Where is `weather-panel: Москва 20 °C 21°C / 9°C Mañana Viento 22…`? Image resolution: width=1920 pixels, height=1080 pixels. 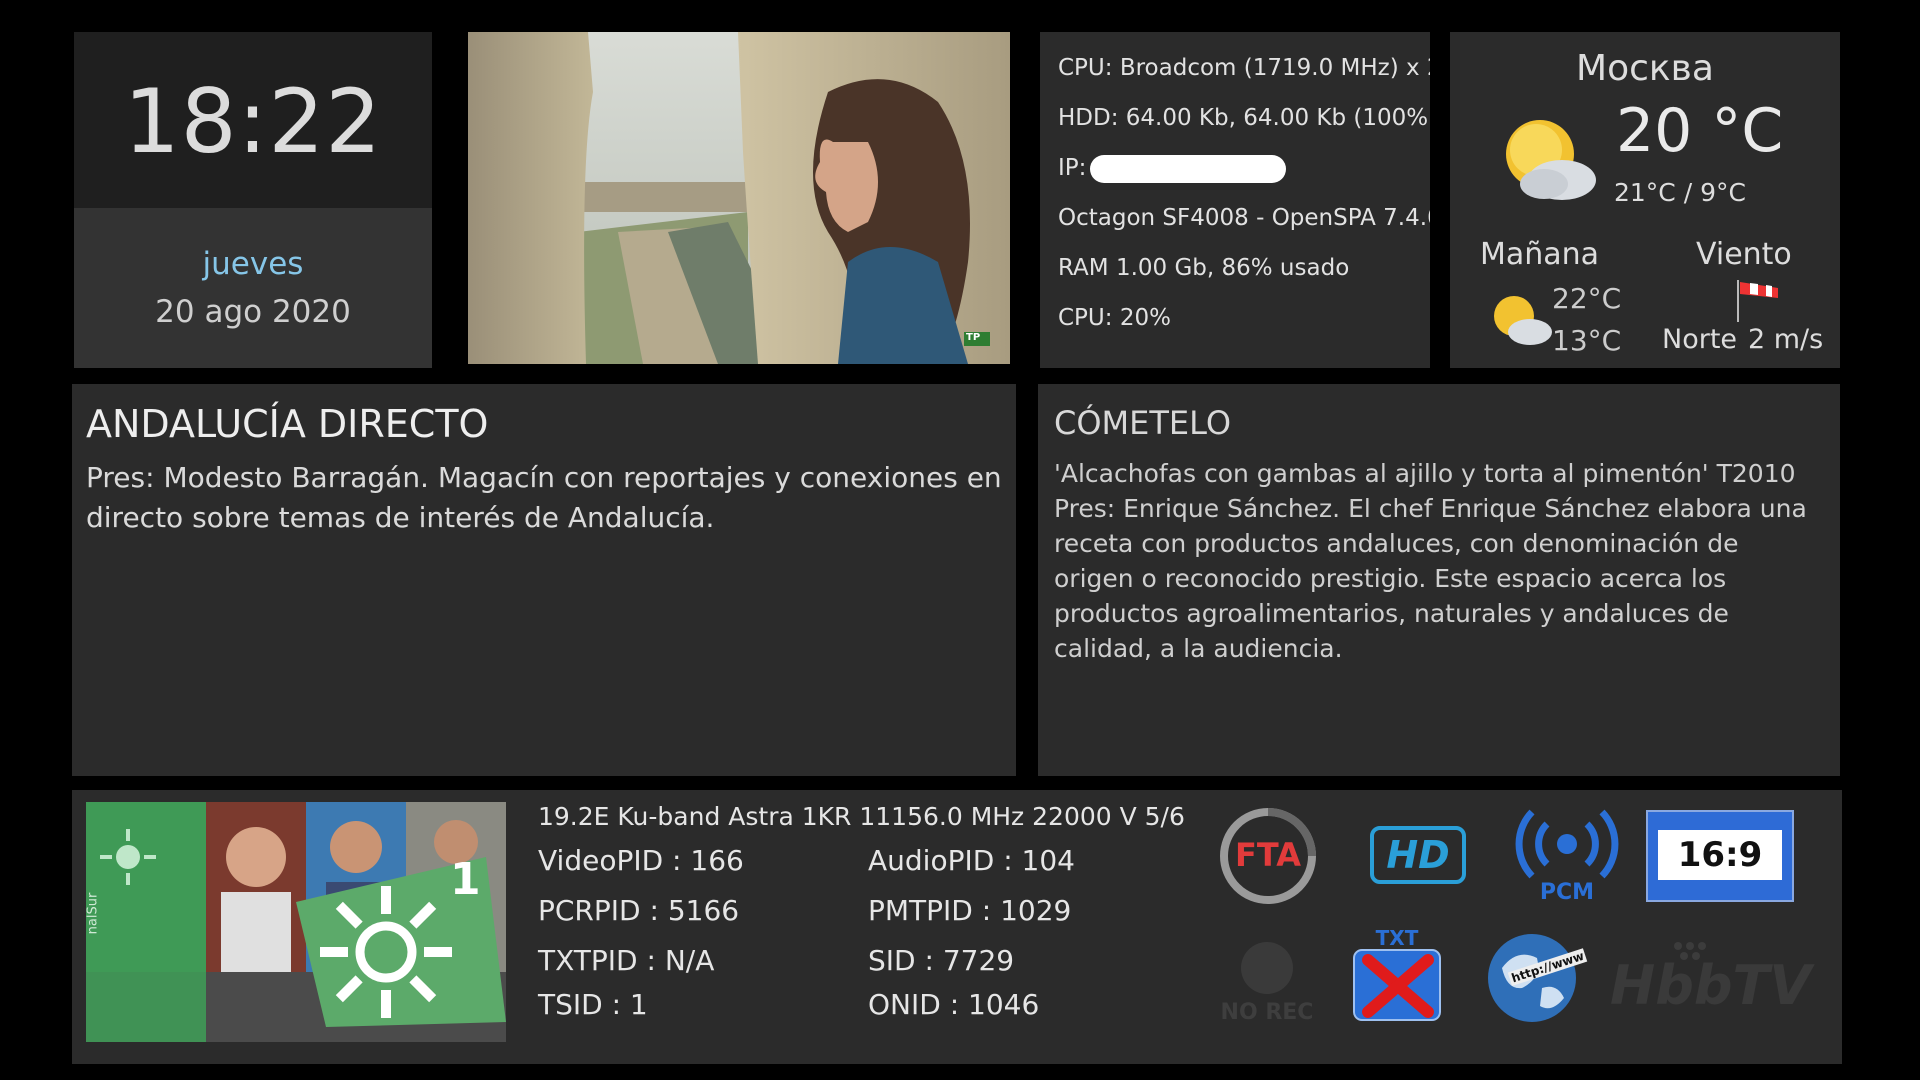
weather-panel: Москва 20 °C 21°C / 9°C Mañana Viento 22… is located at coordinates (1645, 200).